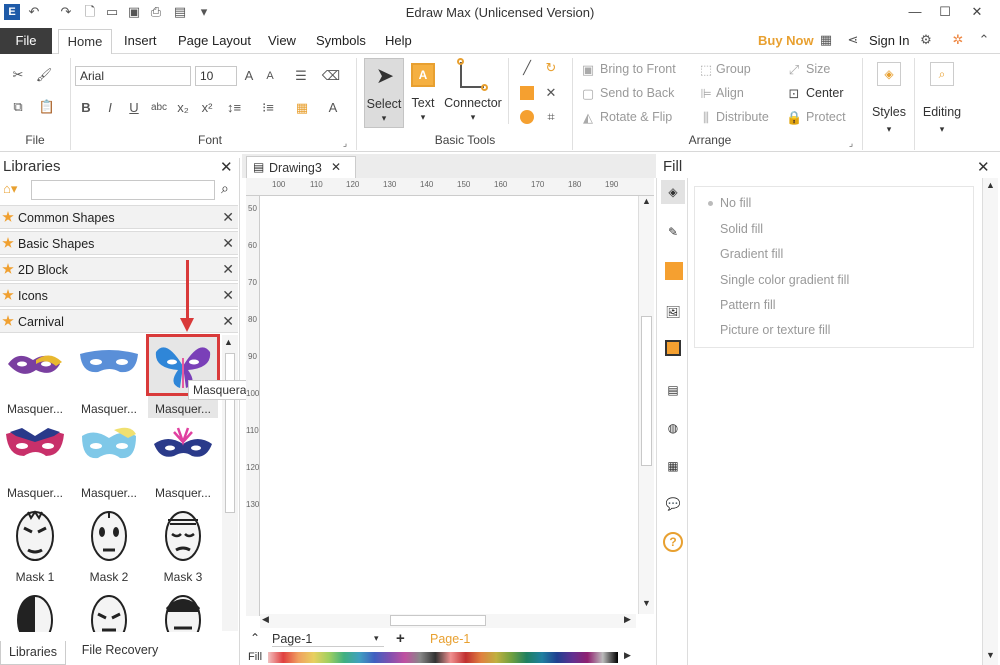  Describe the element at coordinates (958, 40) in the screenshot. I see `apps-icon: ✲` at that location.